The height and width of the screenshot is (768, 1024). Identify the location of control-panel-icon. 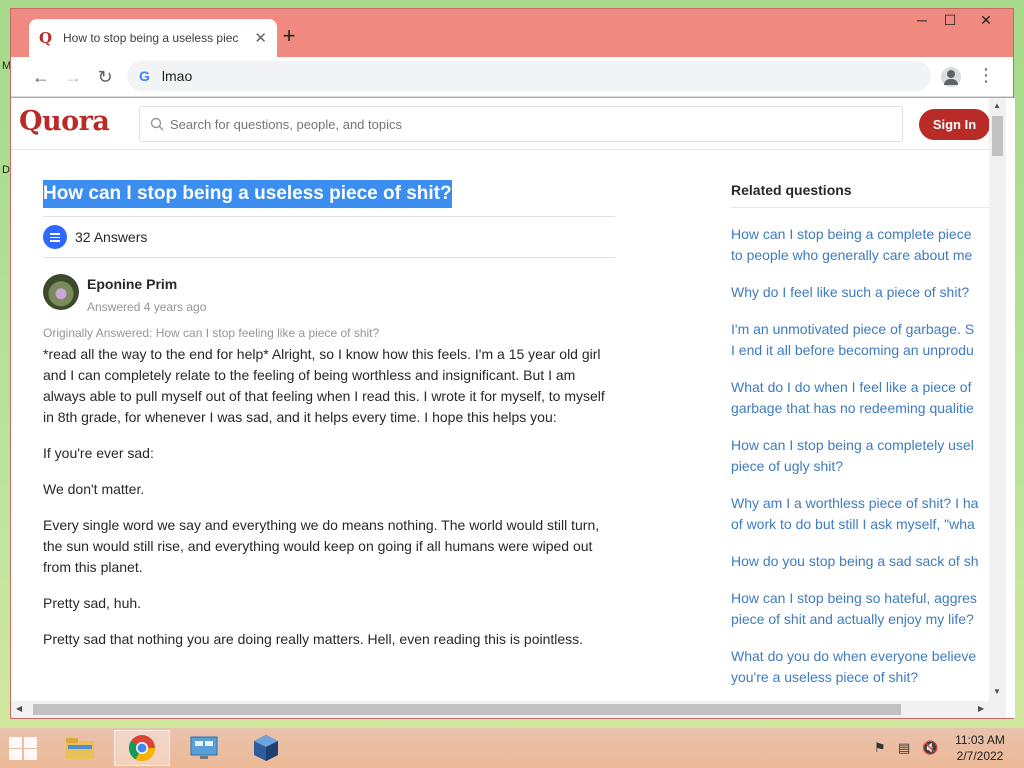
(204, 747).